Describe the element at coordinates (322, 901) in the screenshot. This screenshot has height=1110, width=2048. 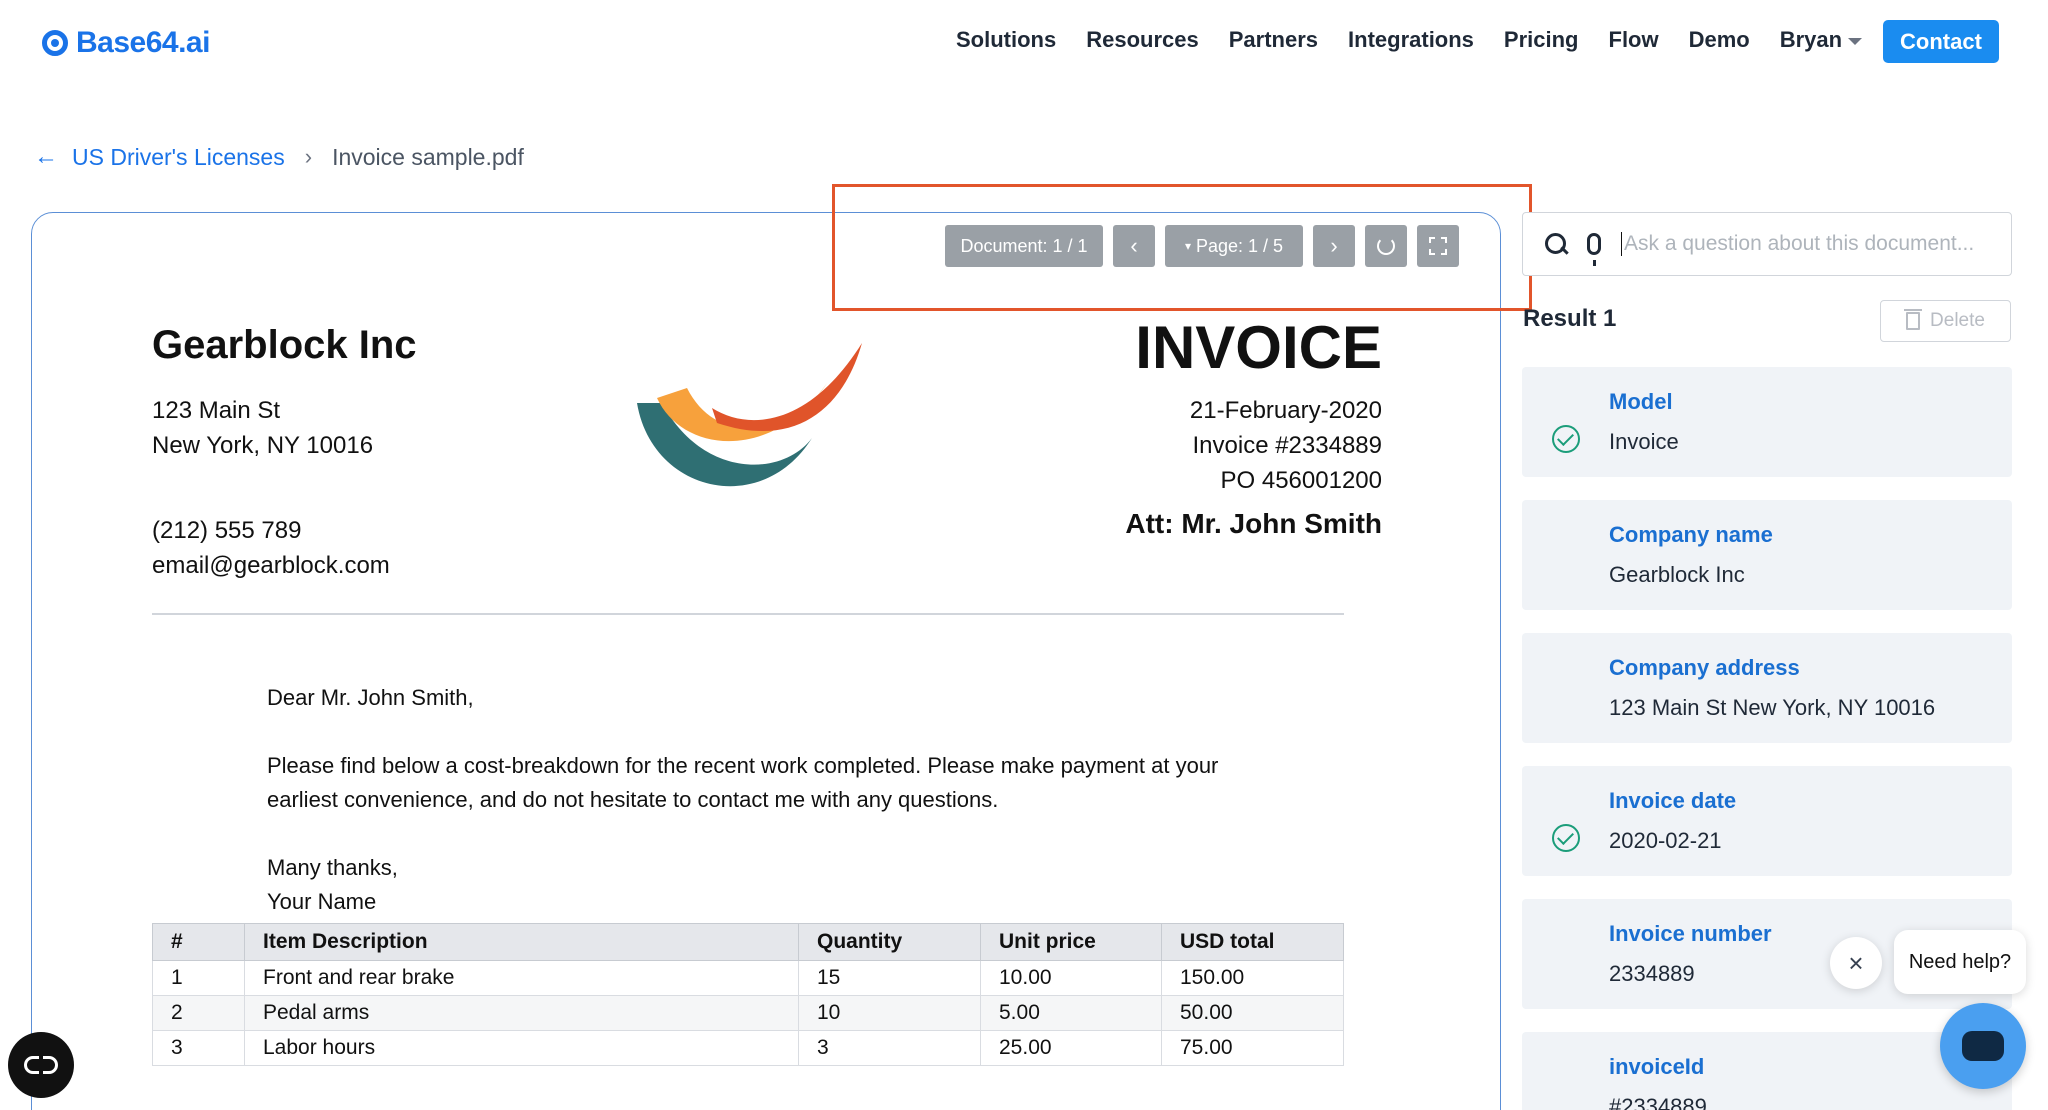
I see `letter-closing-2: Your Name` at that location.